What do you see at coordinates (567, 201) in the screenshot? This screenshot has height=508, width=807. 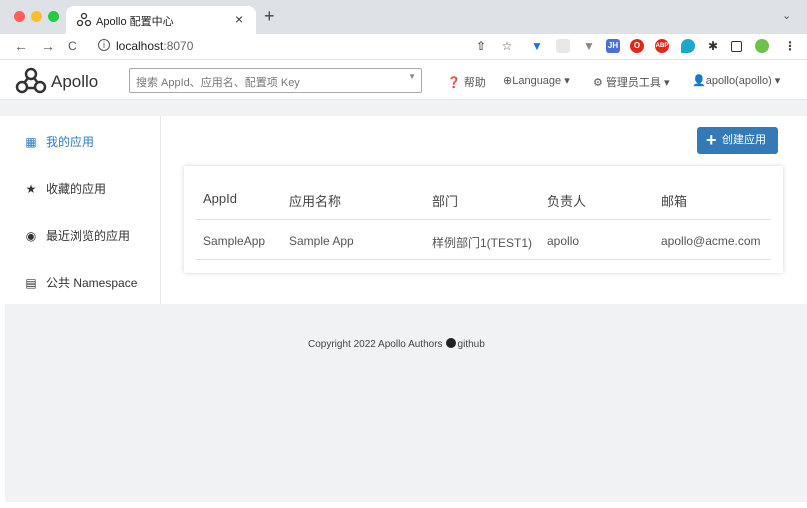 I see `column-header-owner: 负责人` at bounding box center [567, 201].